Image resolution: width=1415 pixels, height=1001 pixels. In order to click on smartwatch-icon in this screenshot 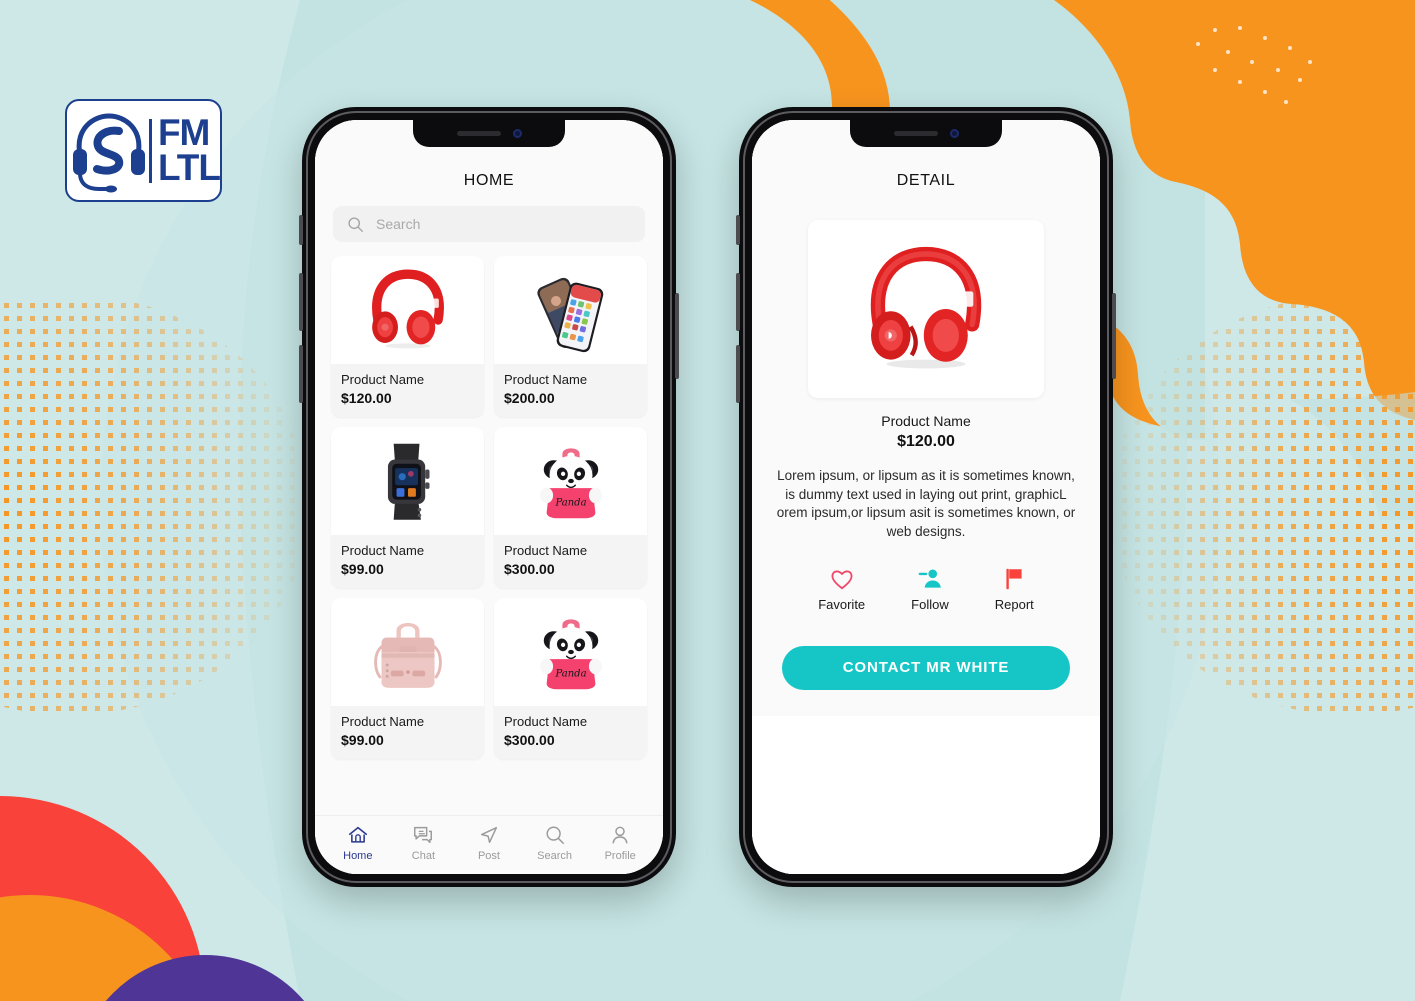, I will do `click(408, 481)`.